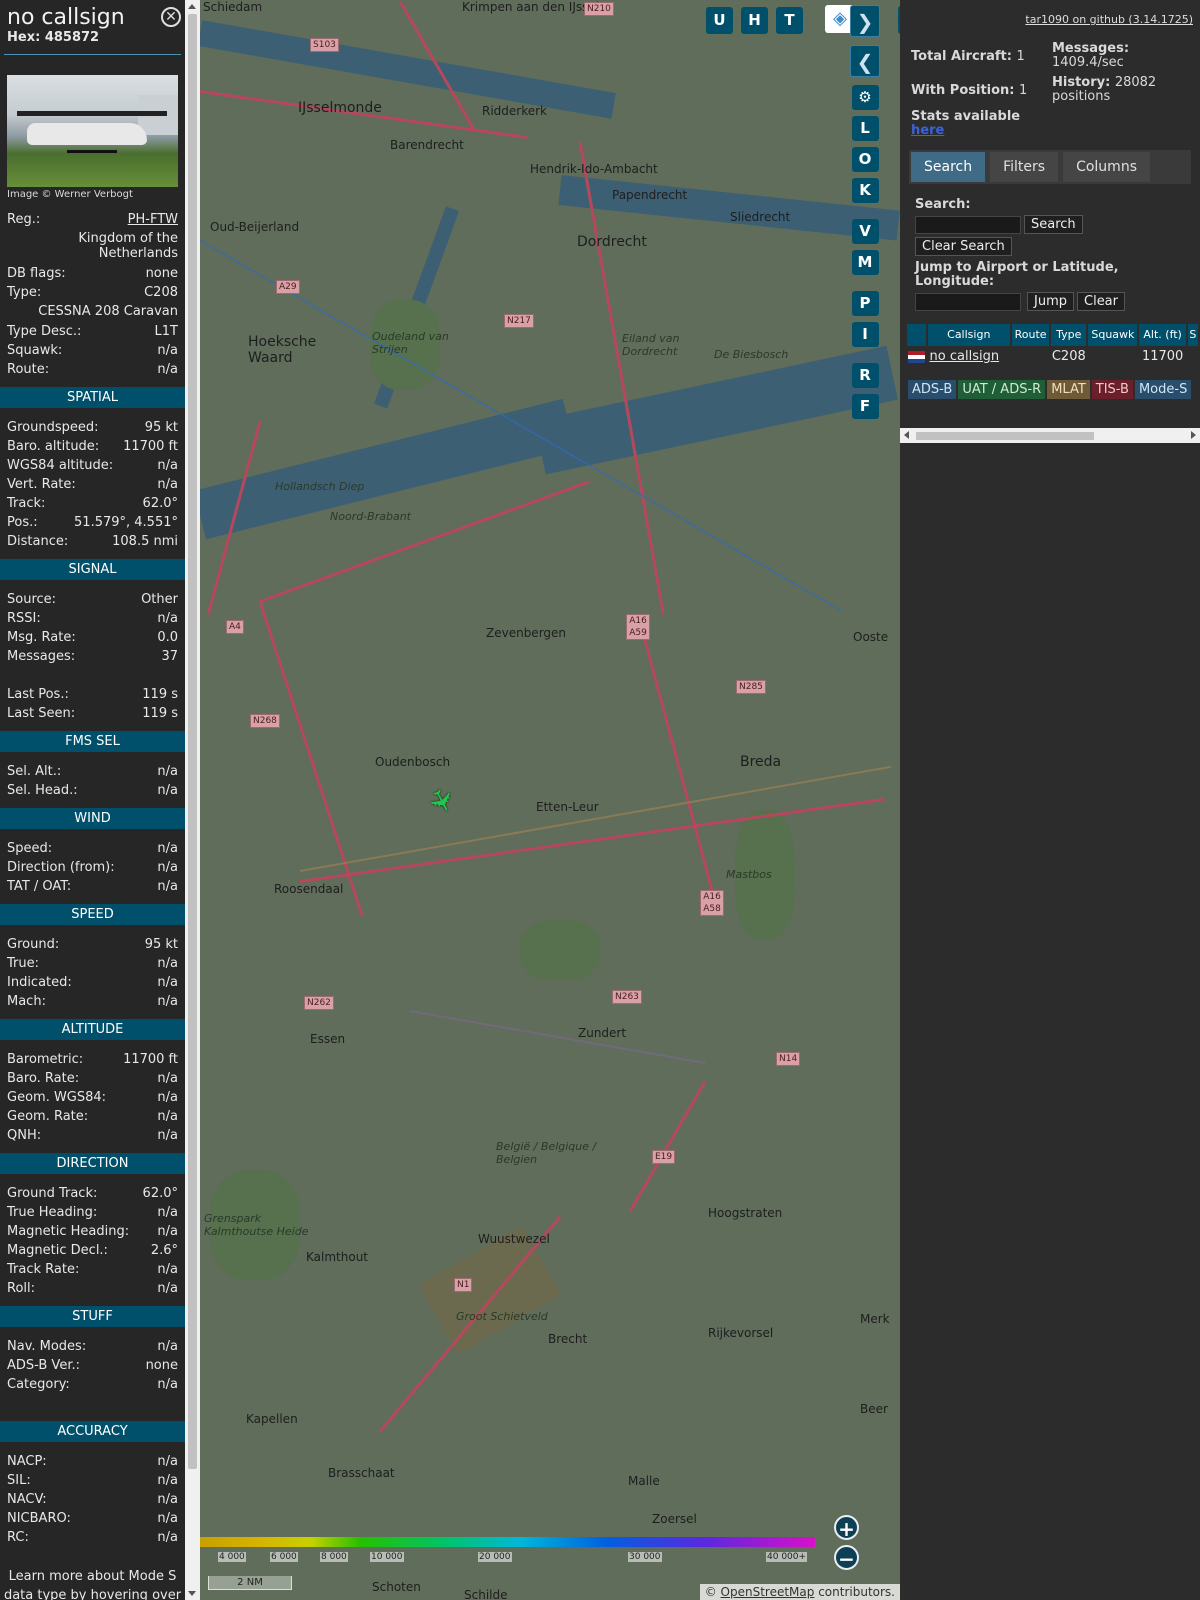 The image size is (1200, 1600). I want to click on attribution-suffix: contributors., so click(854, 1592).